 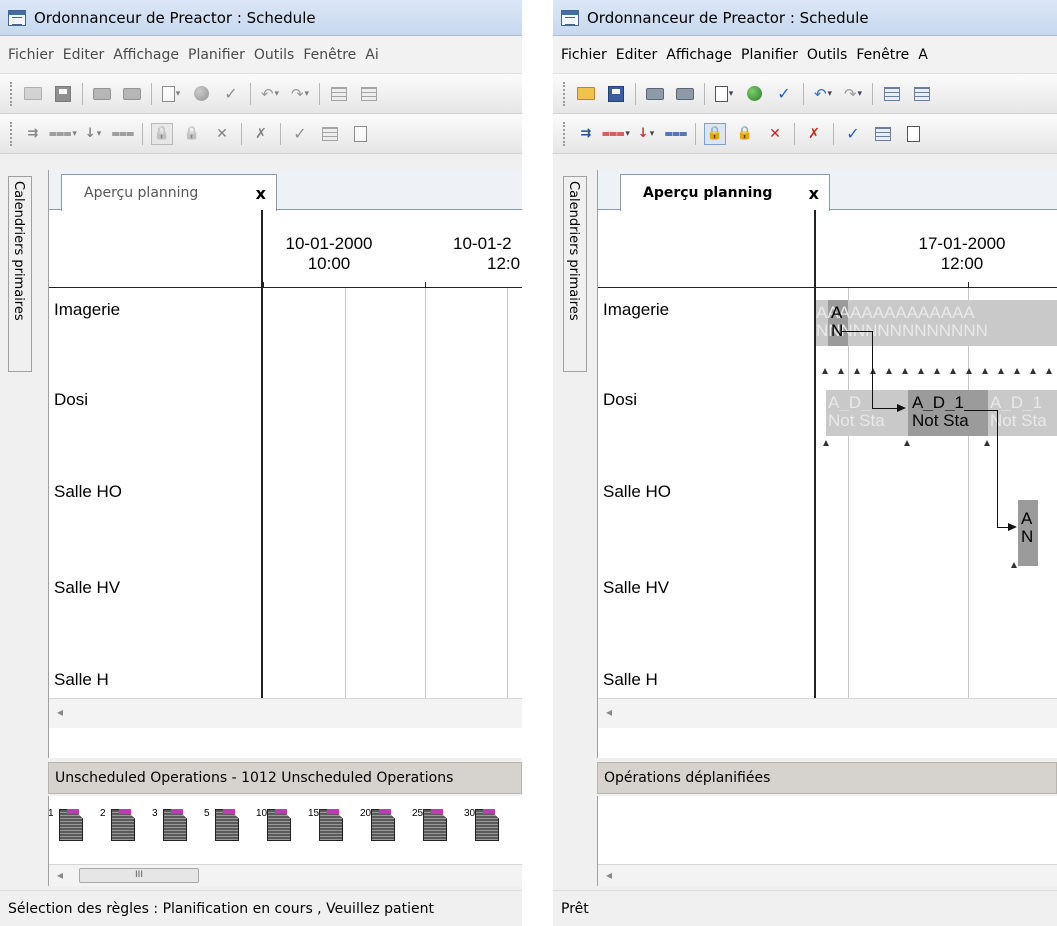 I want to click on unscheduled-operation: 20, so click(x=377, y=825).